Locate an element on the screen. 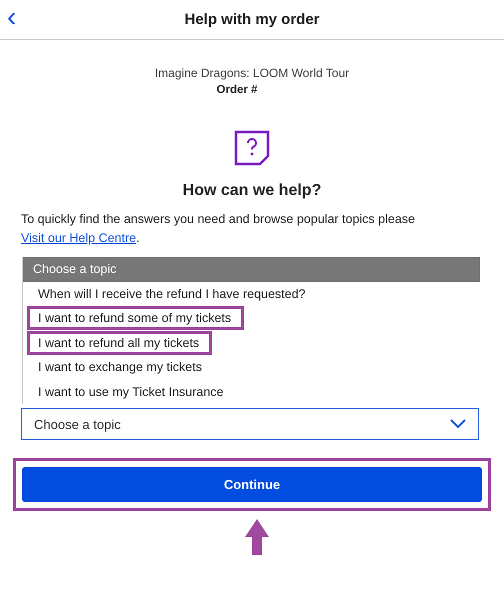 The height and width of the screenshot is (590, 504). option-label: I want to use my Ticket Insurance is located at coordinates (130, 392).